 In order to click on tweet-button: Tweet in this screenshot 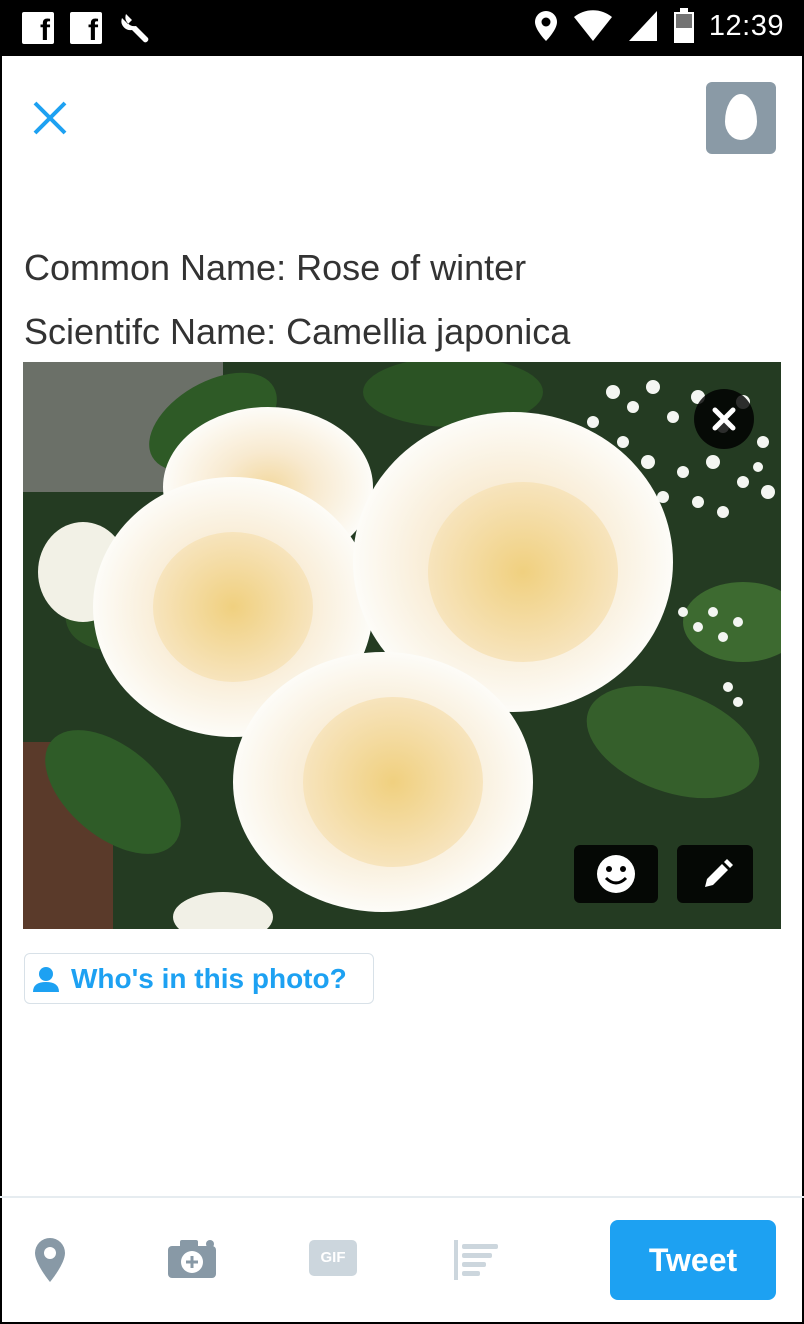, I will do `click(693, 1260)`.